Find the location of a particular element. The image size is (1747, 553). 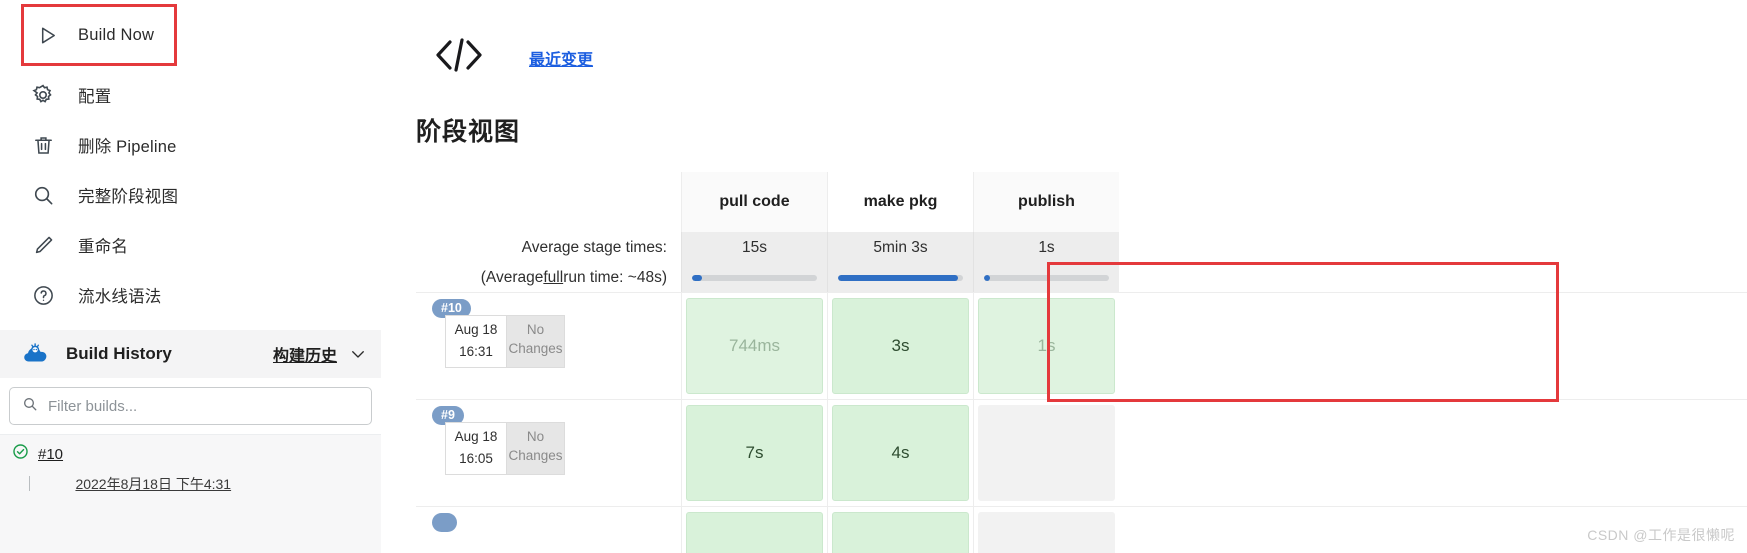

stage-header-pull-code: pull code is located at coordinates (754, 202).